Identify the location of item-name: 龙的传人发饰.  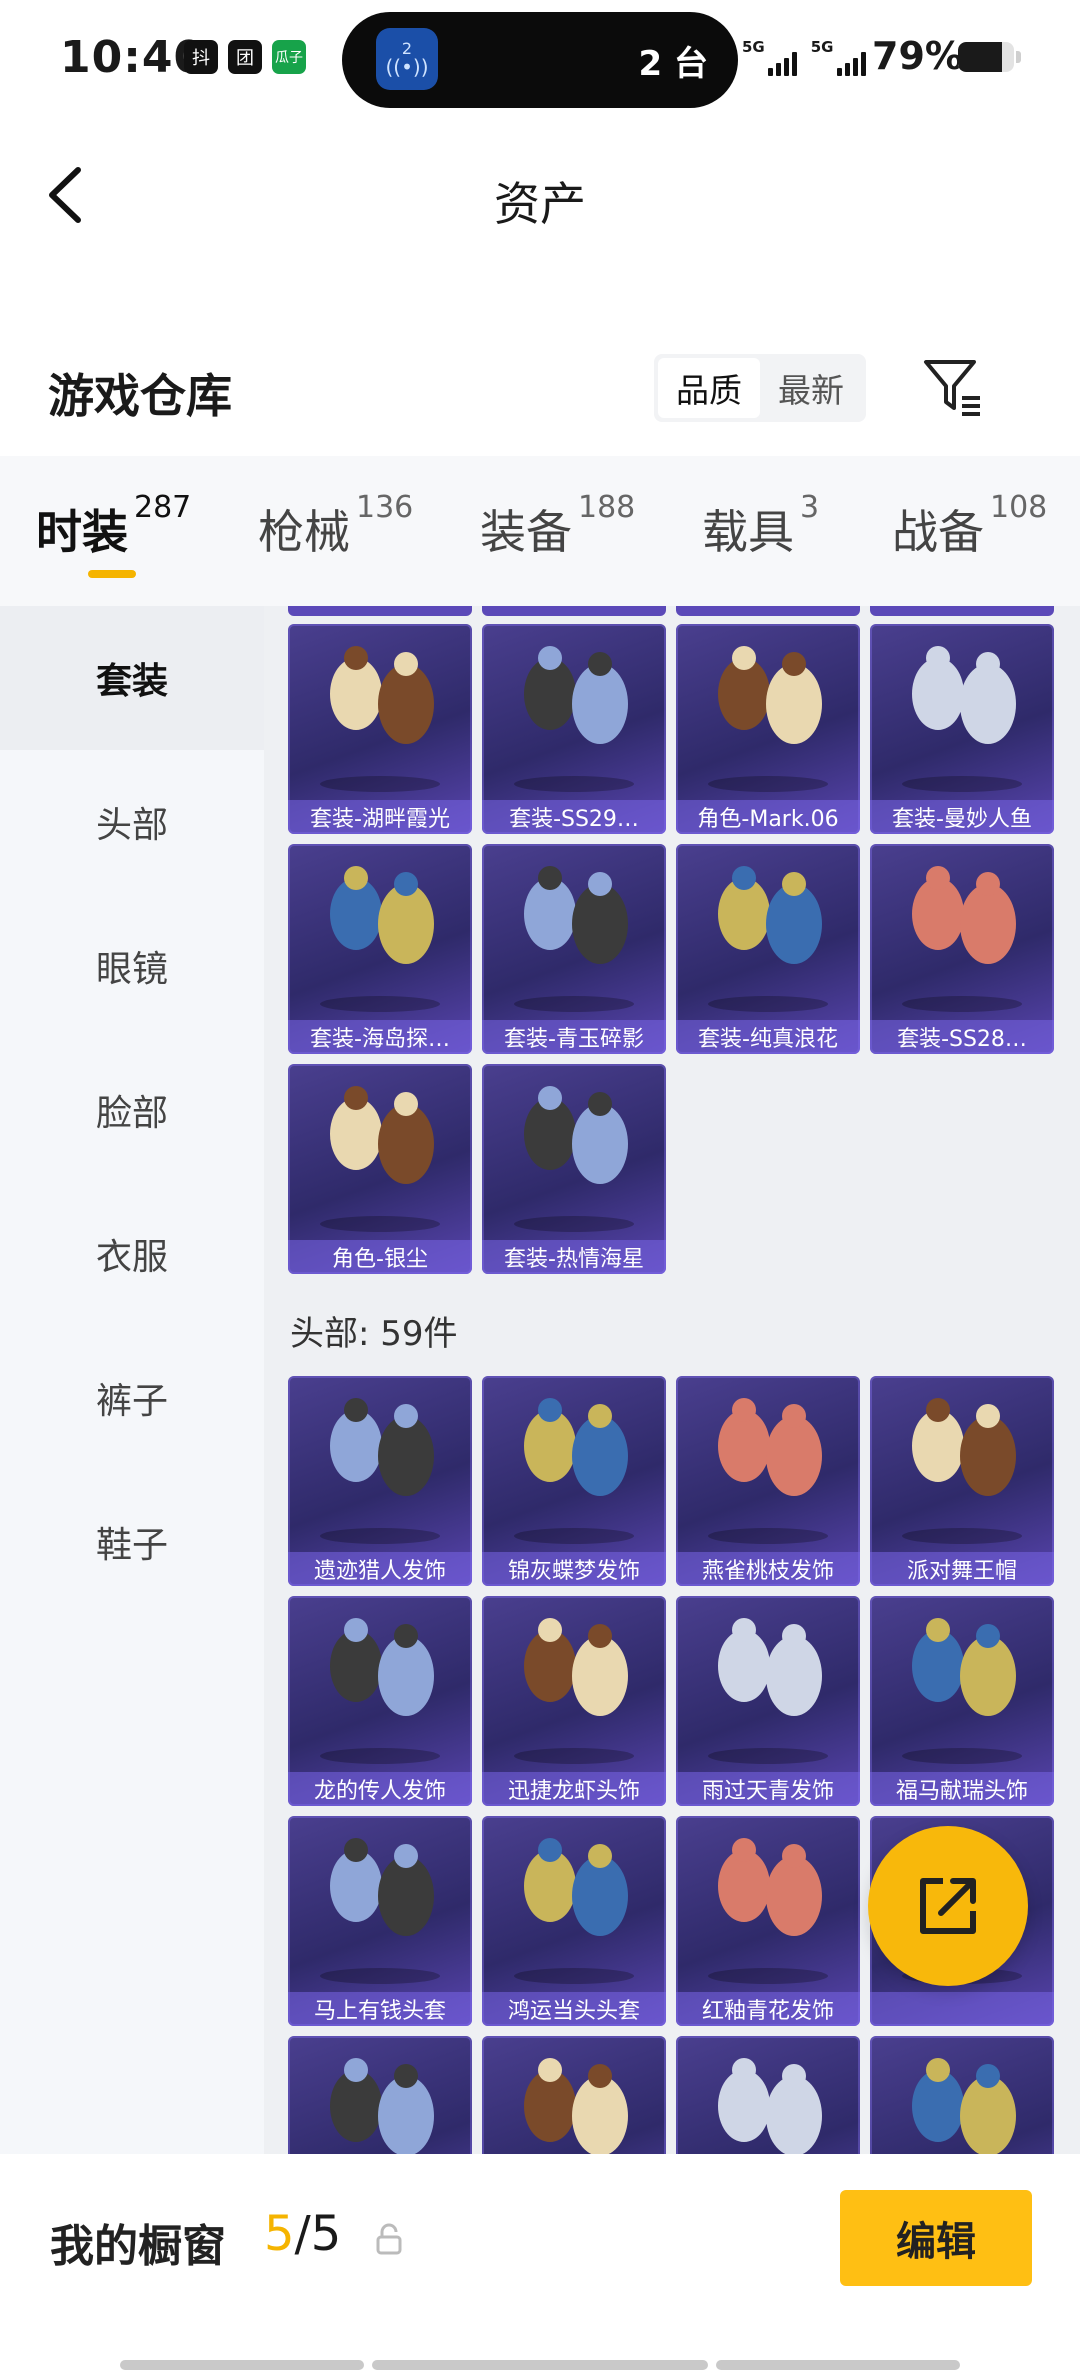
(380, 1789).